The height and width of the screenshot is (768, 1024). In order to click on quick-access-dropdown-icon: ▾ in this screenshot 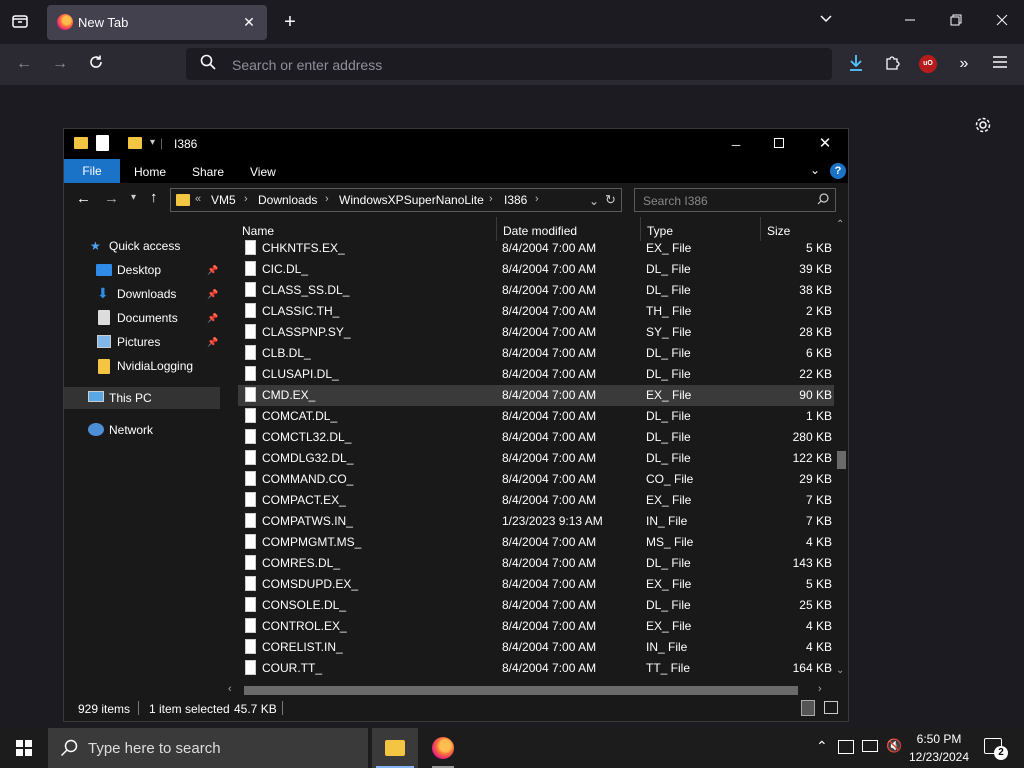, I will do `click(152, 142)`.